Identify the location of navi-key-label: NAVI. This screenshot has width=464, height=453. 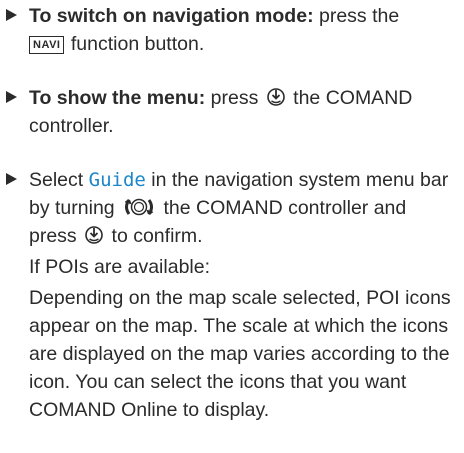
(47, 45).